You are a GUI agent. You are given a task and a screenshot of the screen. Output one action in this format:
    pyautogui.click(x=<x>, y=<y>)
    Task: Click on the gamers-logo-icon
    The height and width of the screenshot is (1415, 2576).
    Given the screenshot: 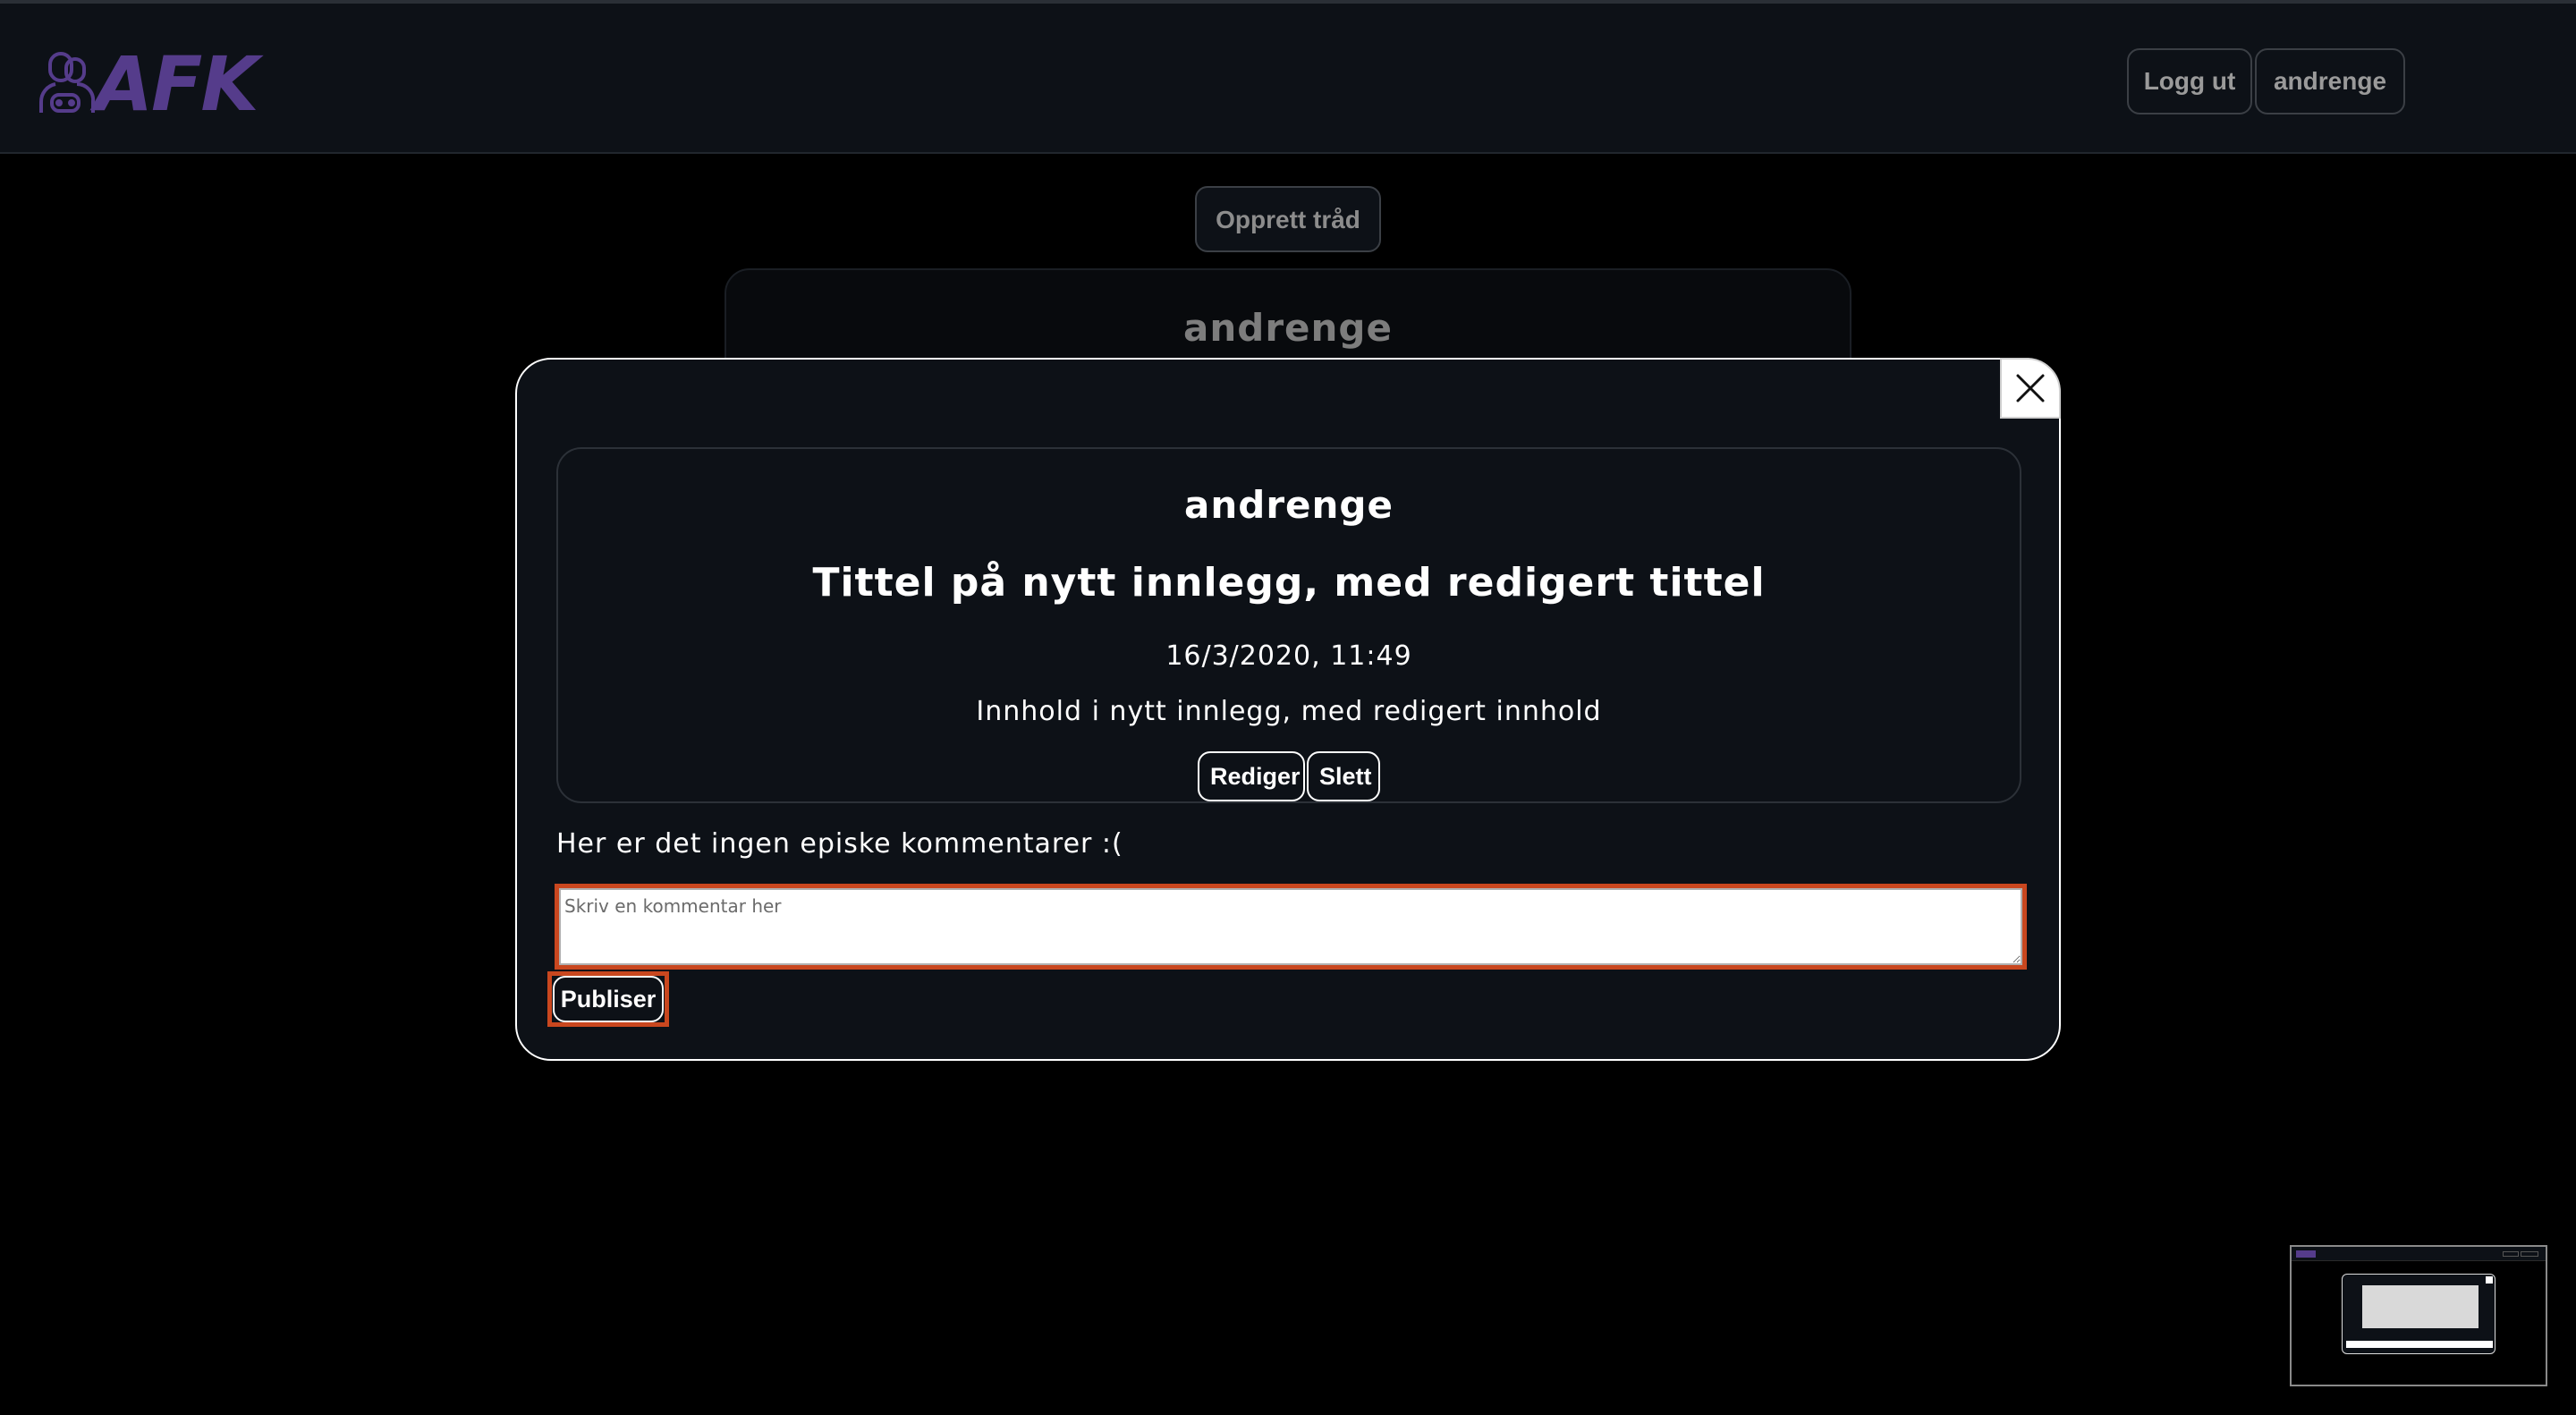 What is the action you would take?
    pyautogui.click(x=67, y=83)
    